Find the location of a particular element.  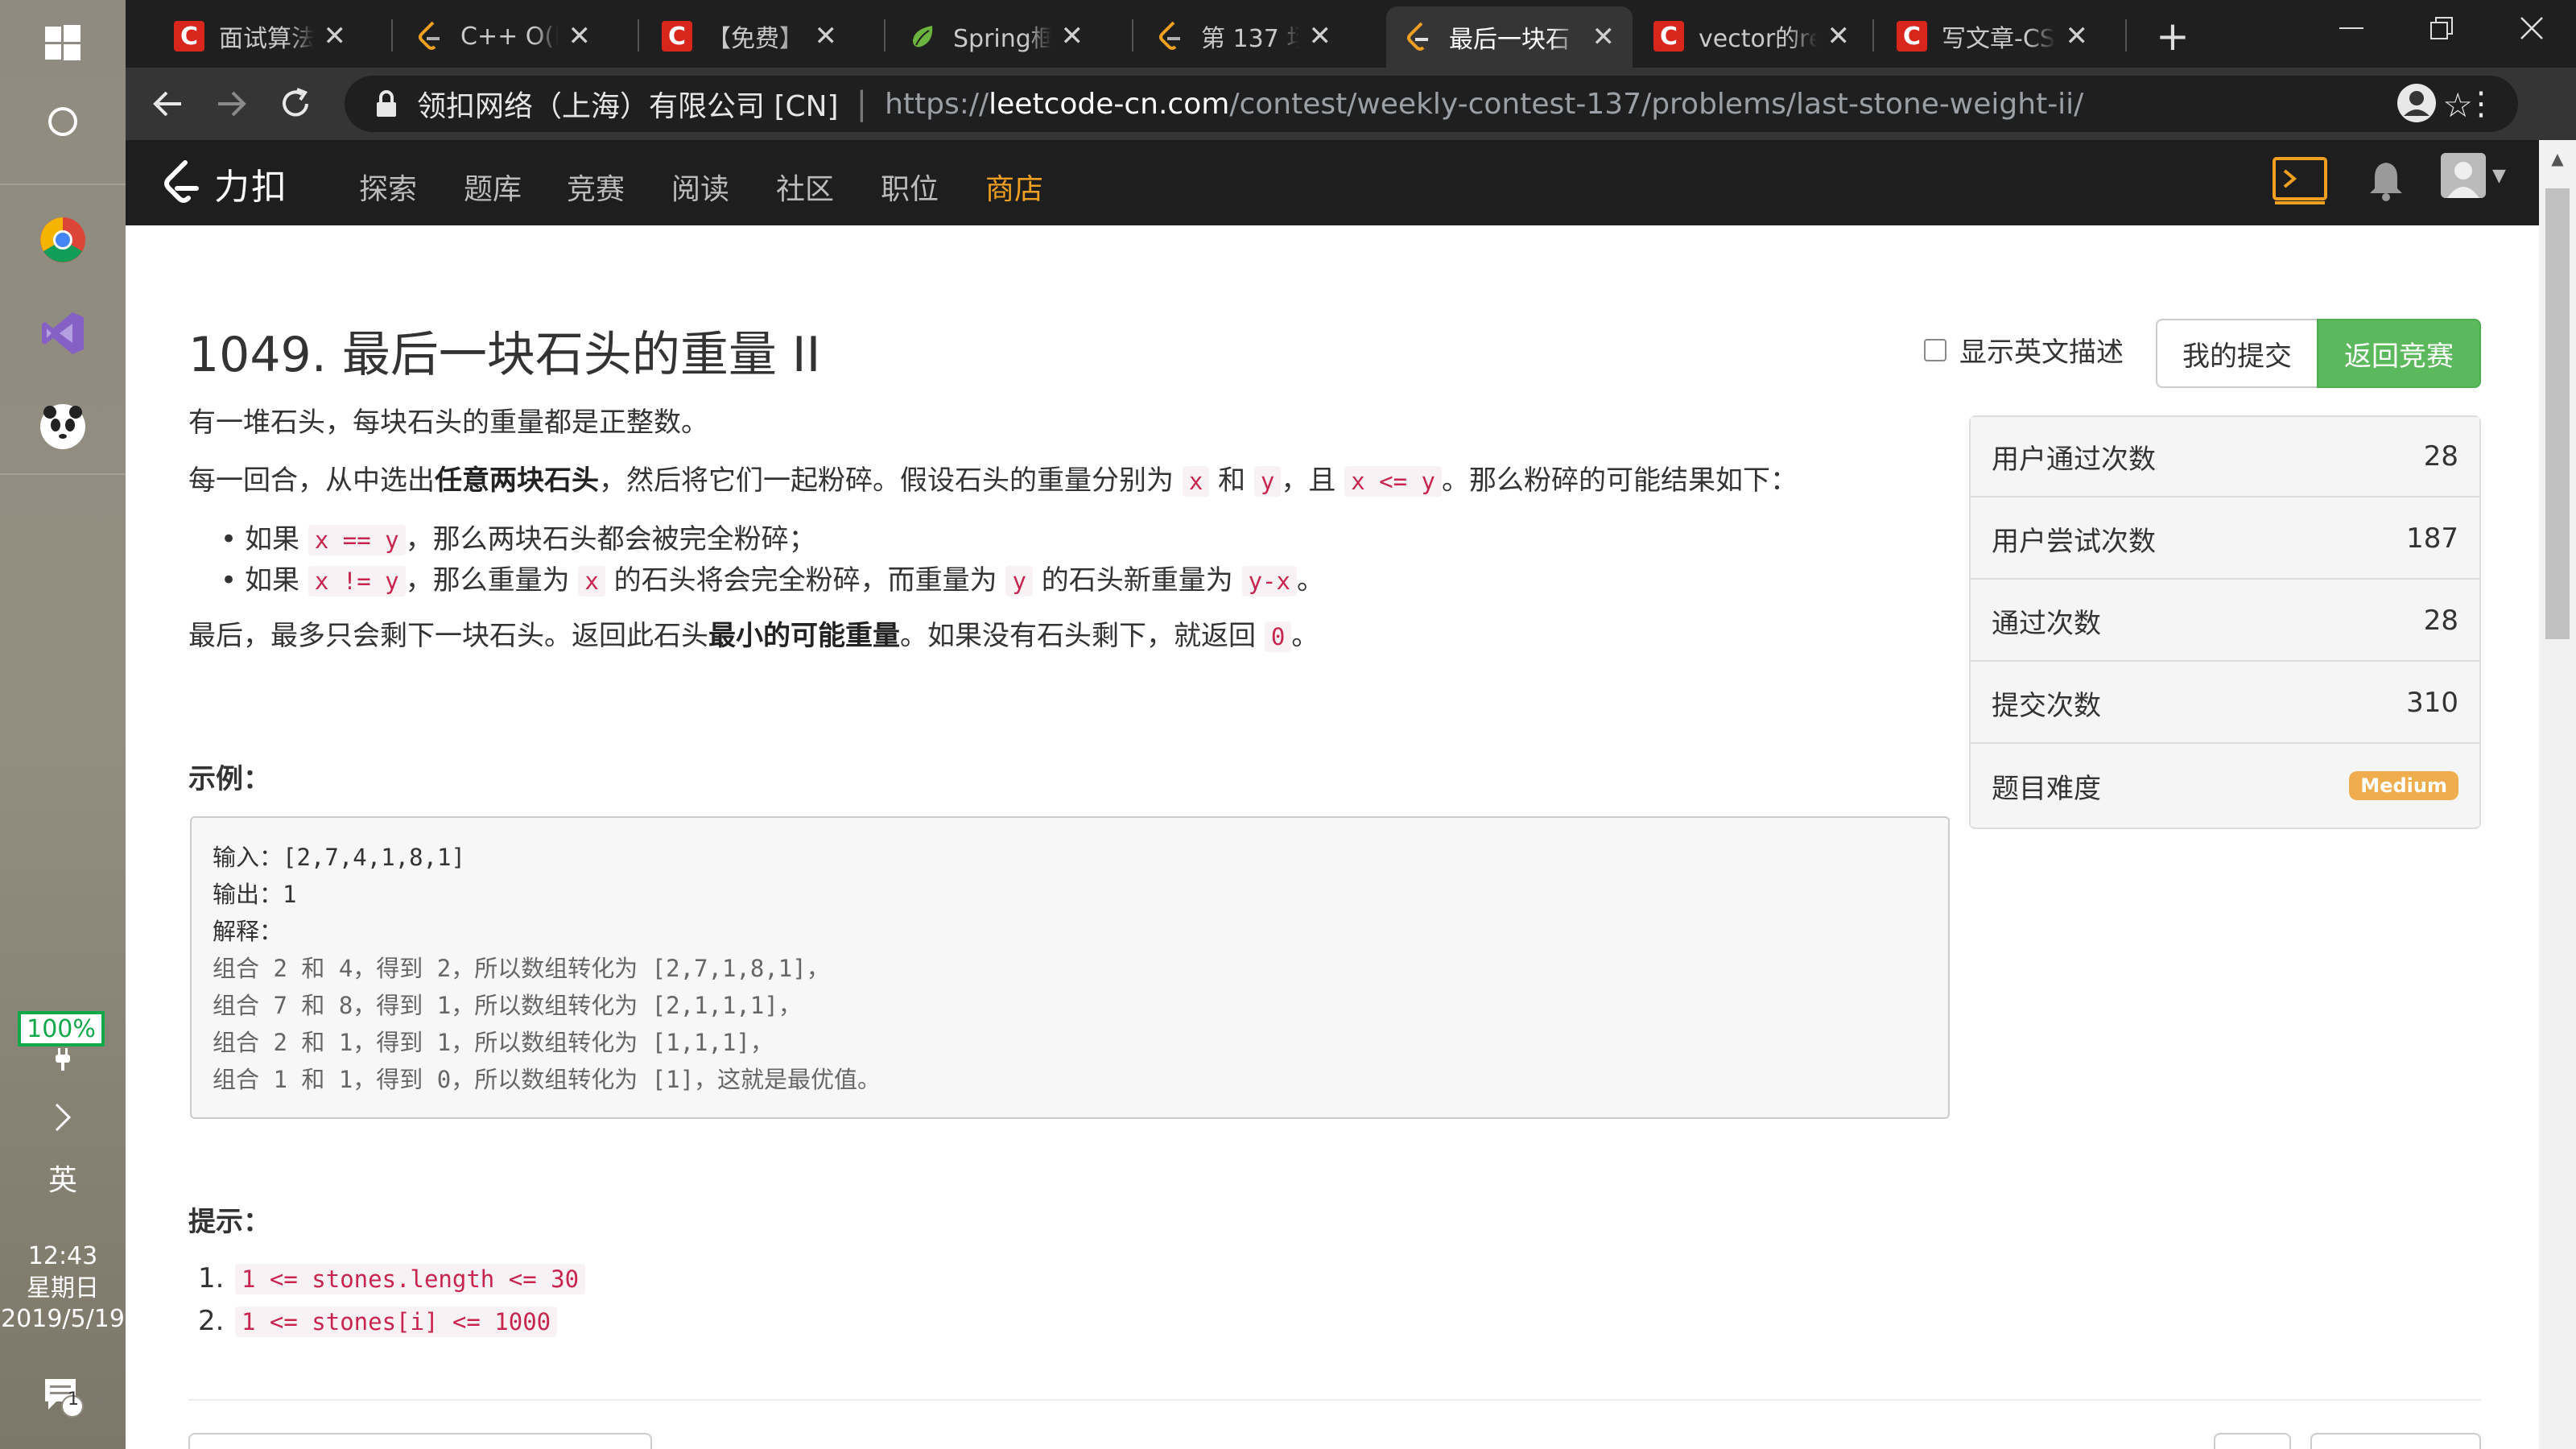

hints-heading: 提示： is located at coordinates (229, 1222).